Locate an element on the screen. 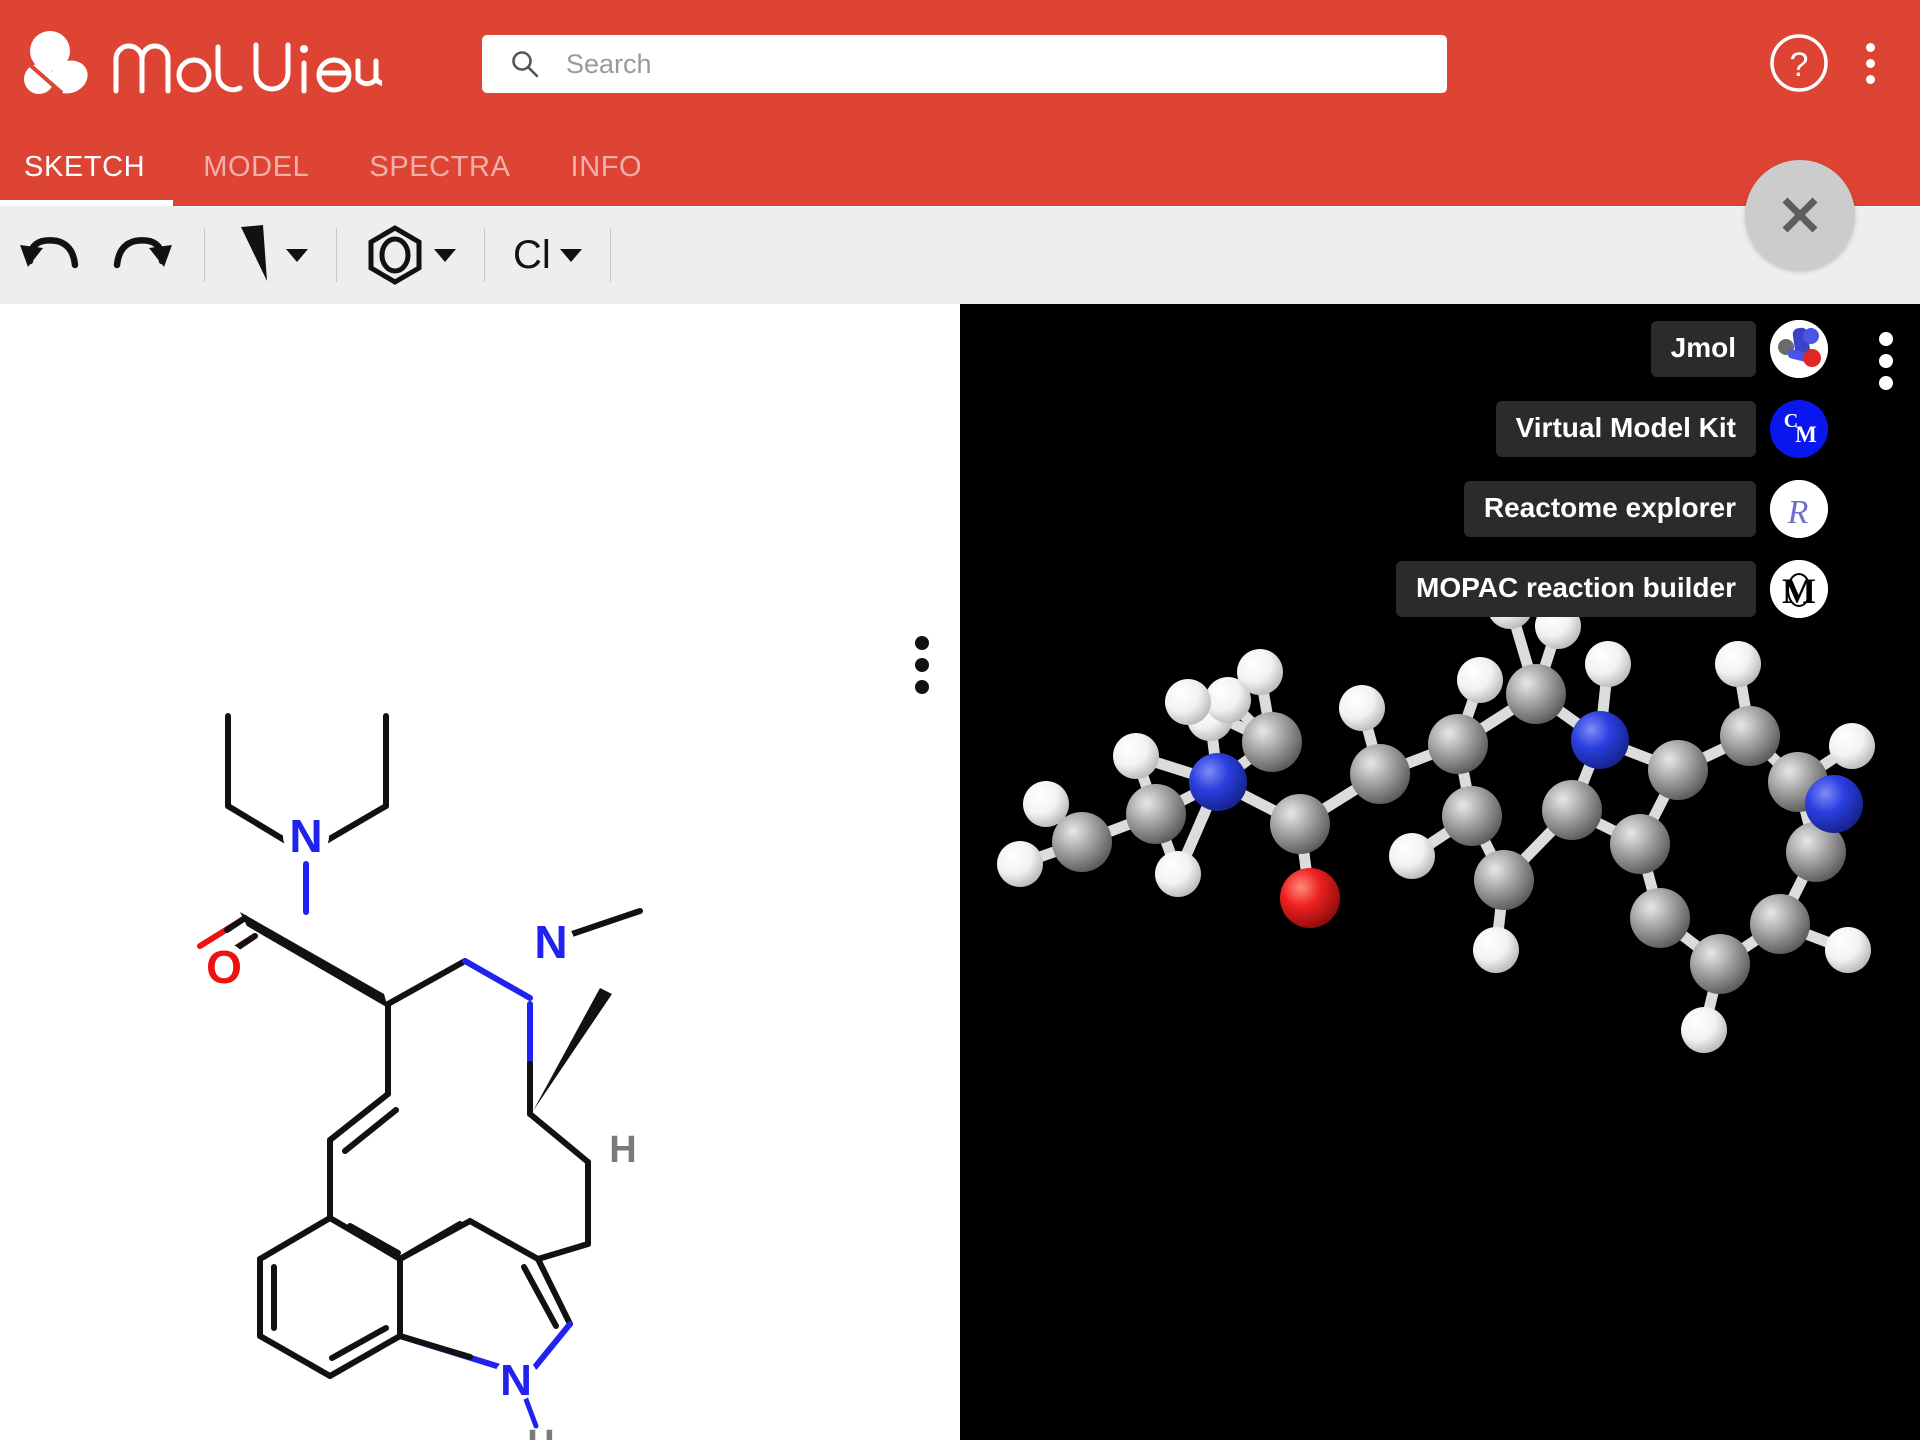 Image resolution: width=1920 pixels, height=1440 pixels. app-header: ? is located at coordinates (960, 64).